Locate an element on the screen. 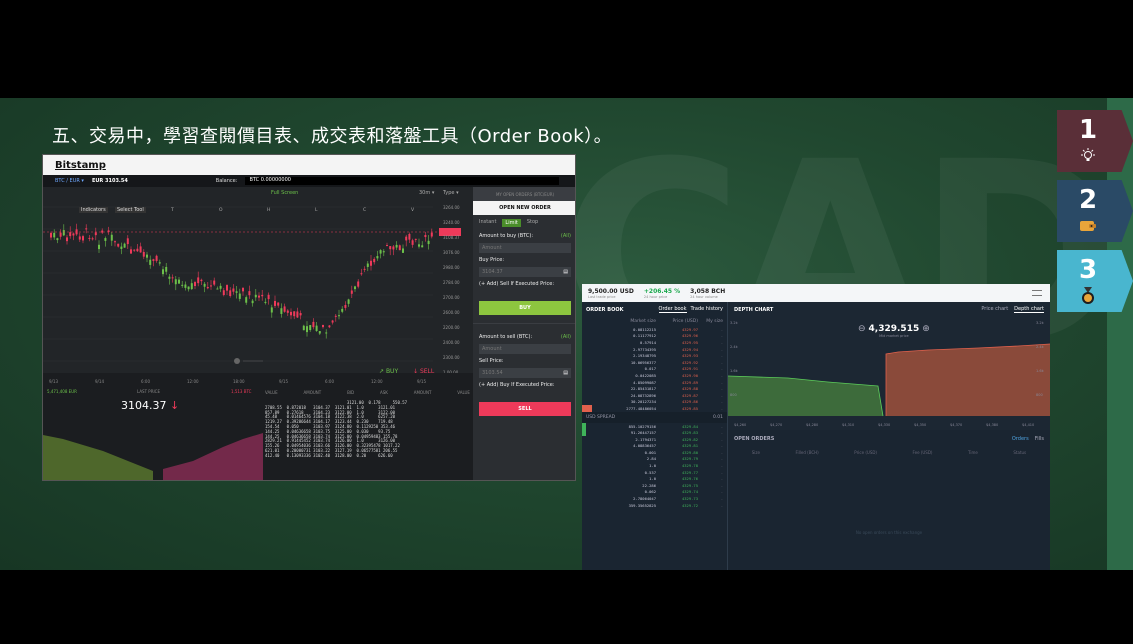 The width and height of the screenshot is (1133, 644). hamburger-menu-icon is located at coordinates (1037, 293).